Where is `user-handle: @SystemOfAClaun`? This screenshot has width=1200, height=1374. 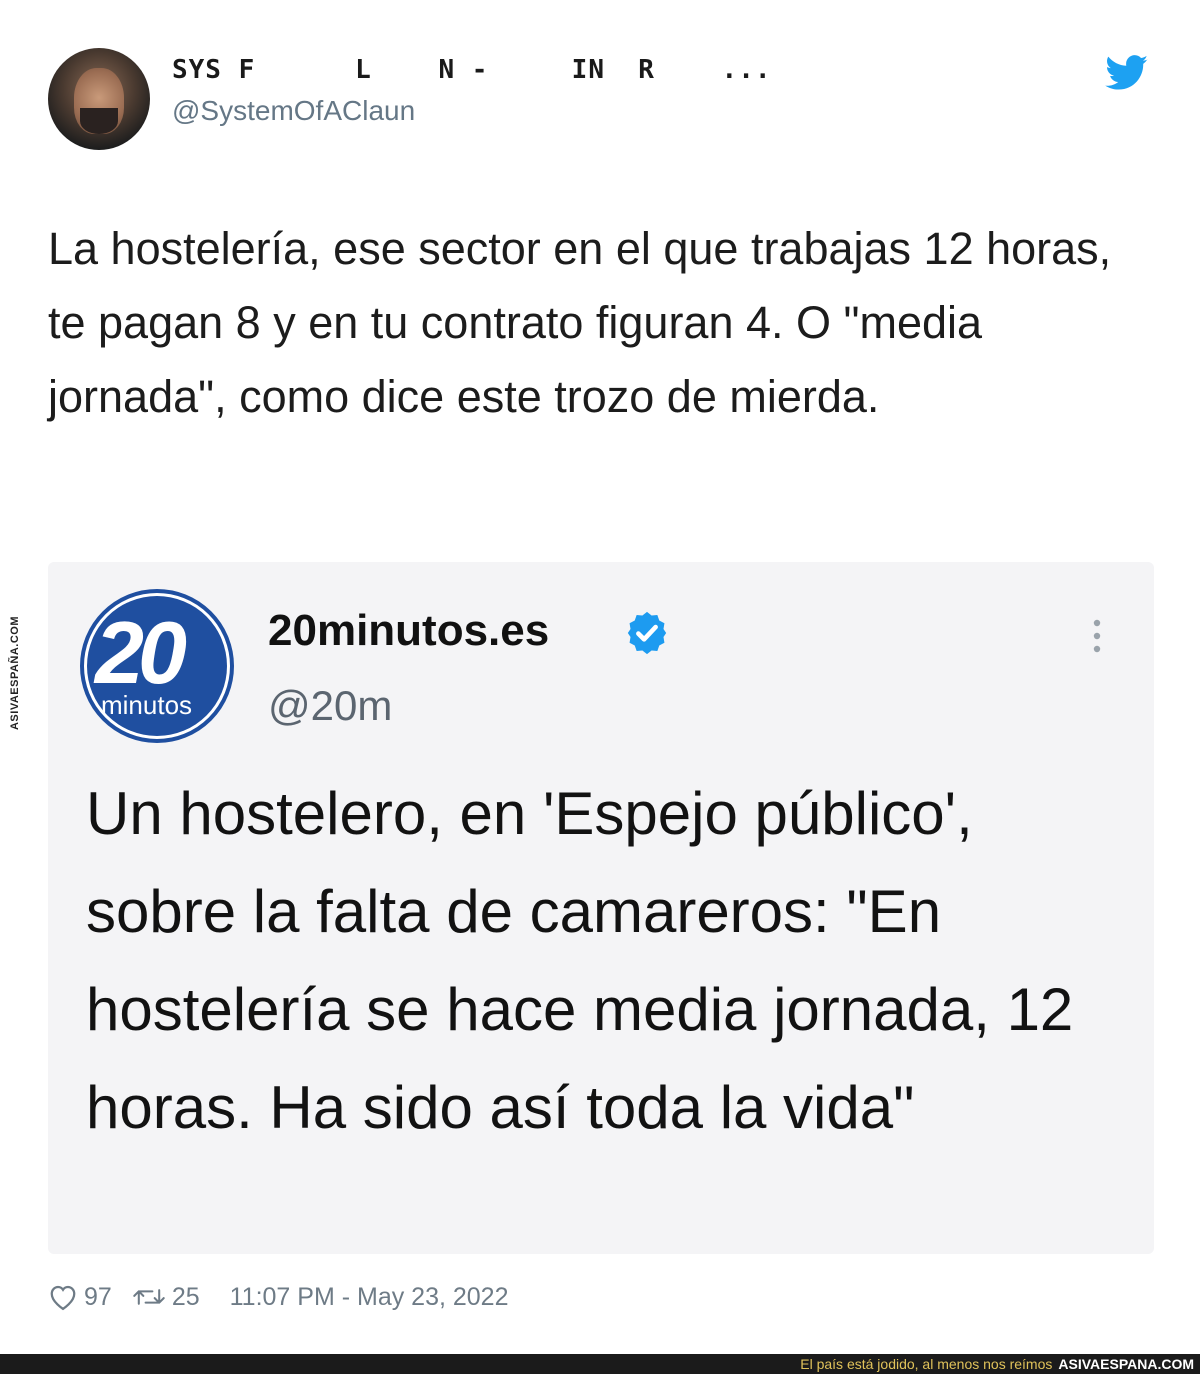
user-handle: @SystemOfAClaun is located at coordinates (293, 111).